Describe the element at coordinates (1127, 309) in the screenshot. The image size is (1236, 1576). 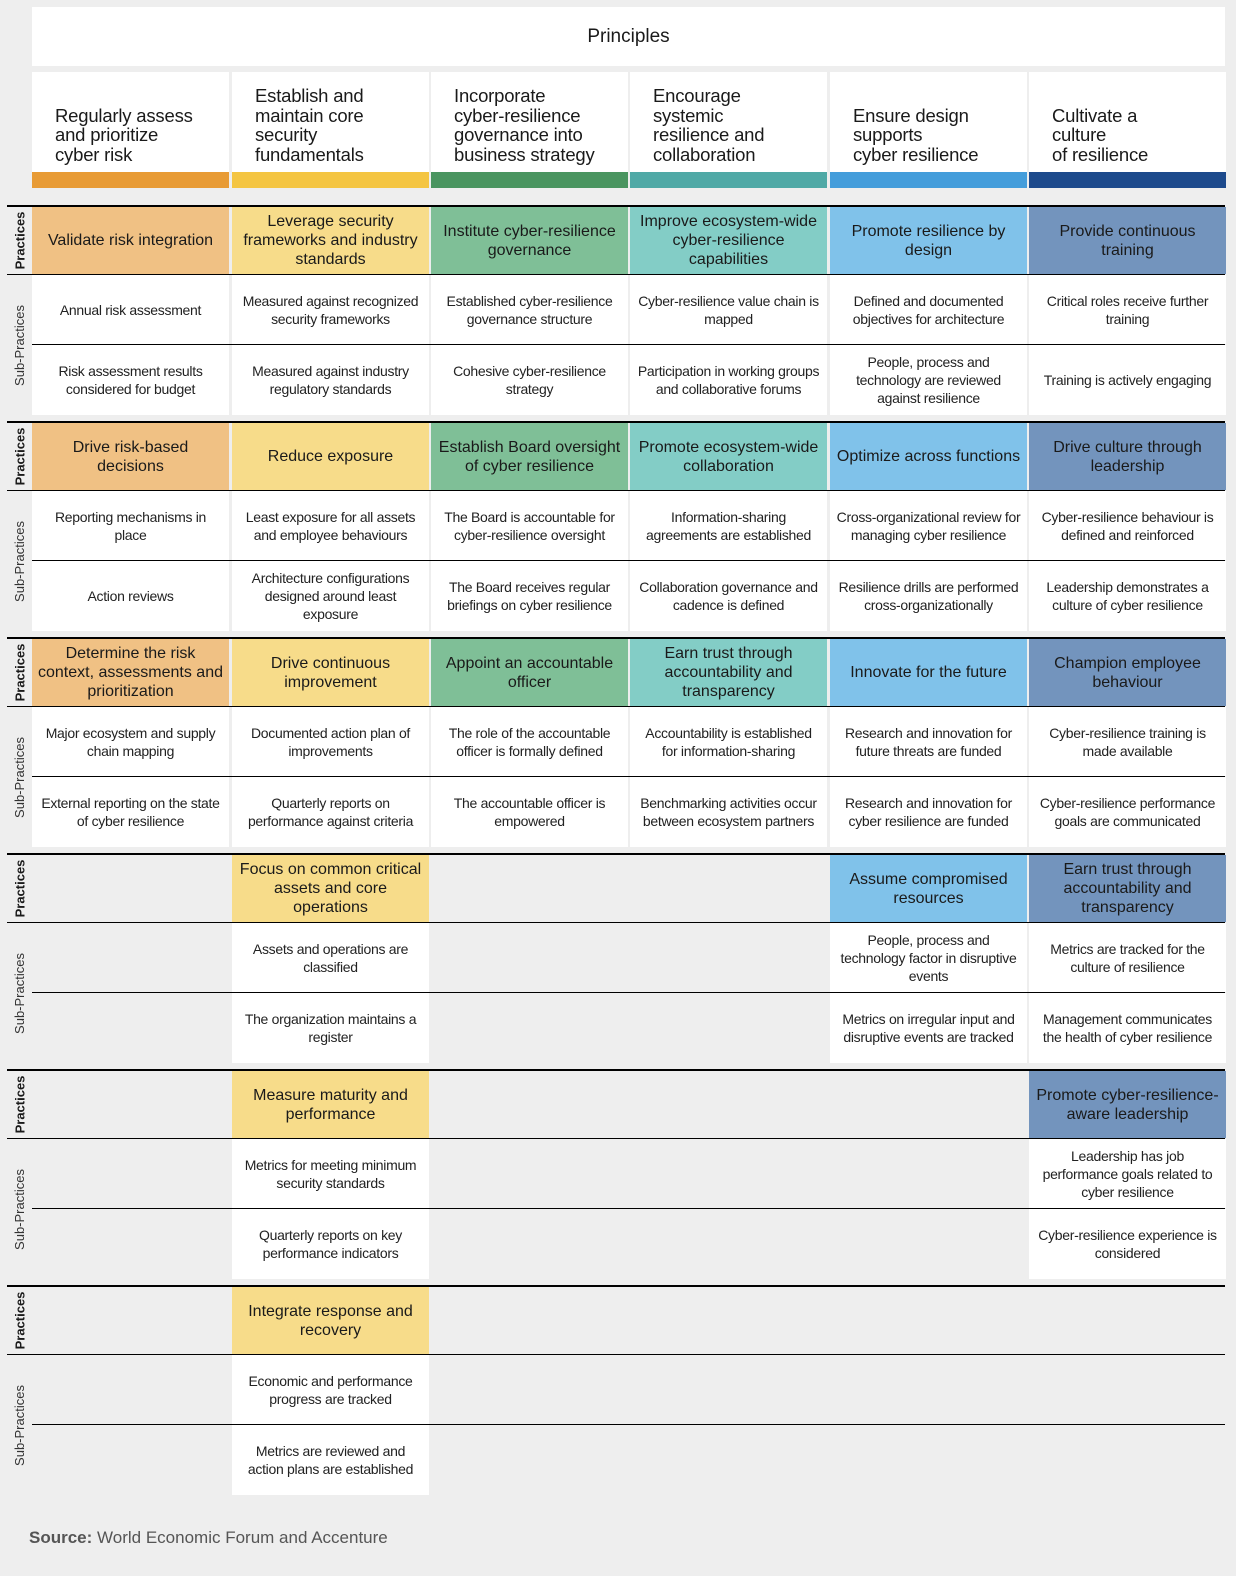
I see `sub-practice-cell: Critical roles receive further training` at that location.